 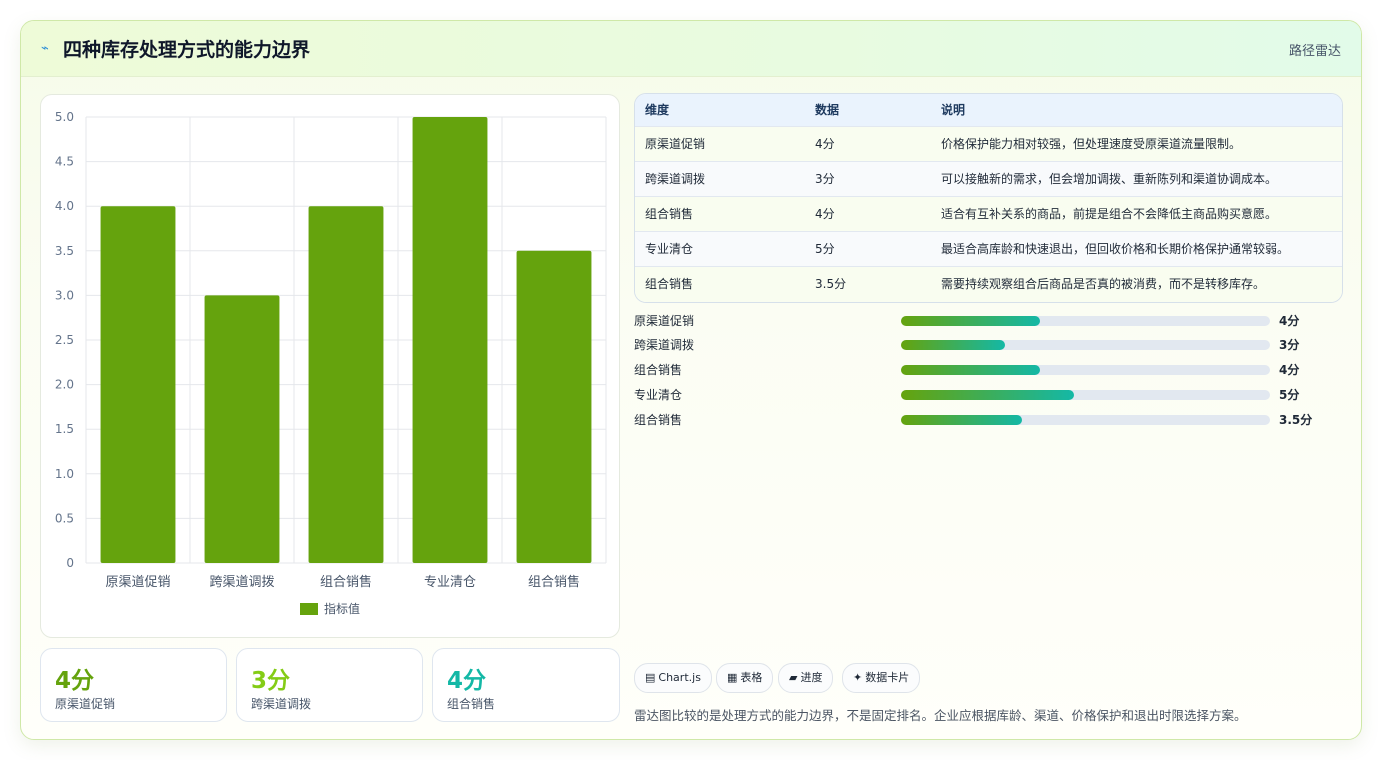 I want to click on stat-card-1: 4分 原渠道促销, so click(x=133, y=685).